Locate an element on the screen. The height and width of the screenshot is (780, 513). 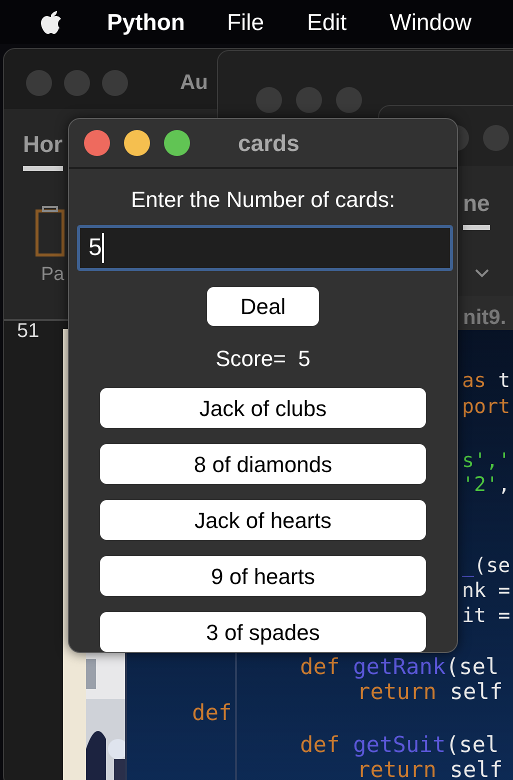
chevron-down-icon is located at coordinates (482, 273).